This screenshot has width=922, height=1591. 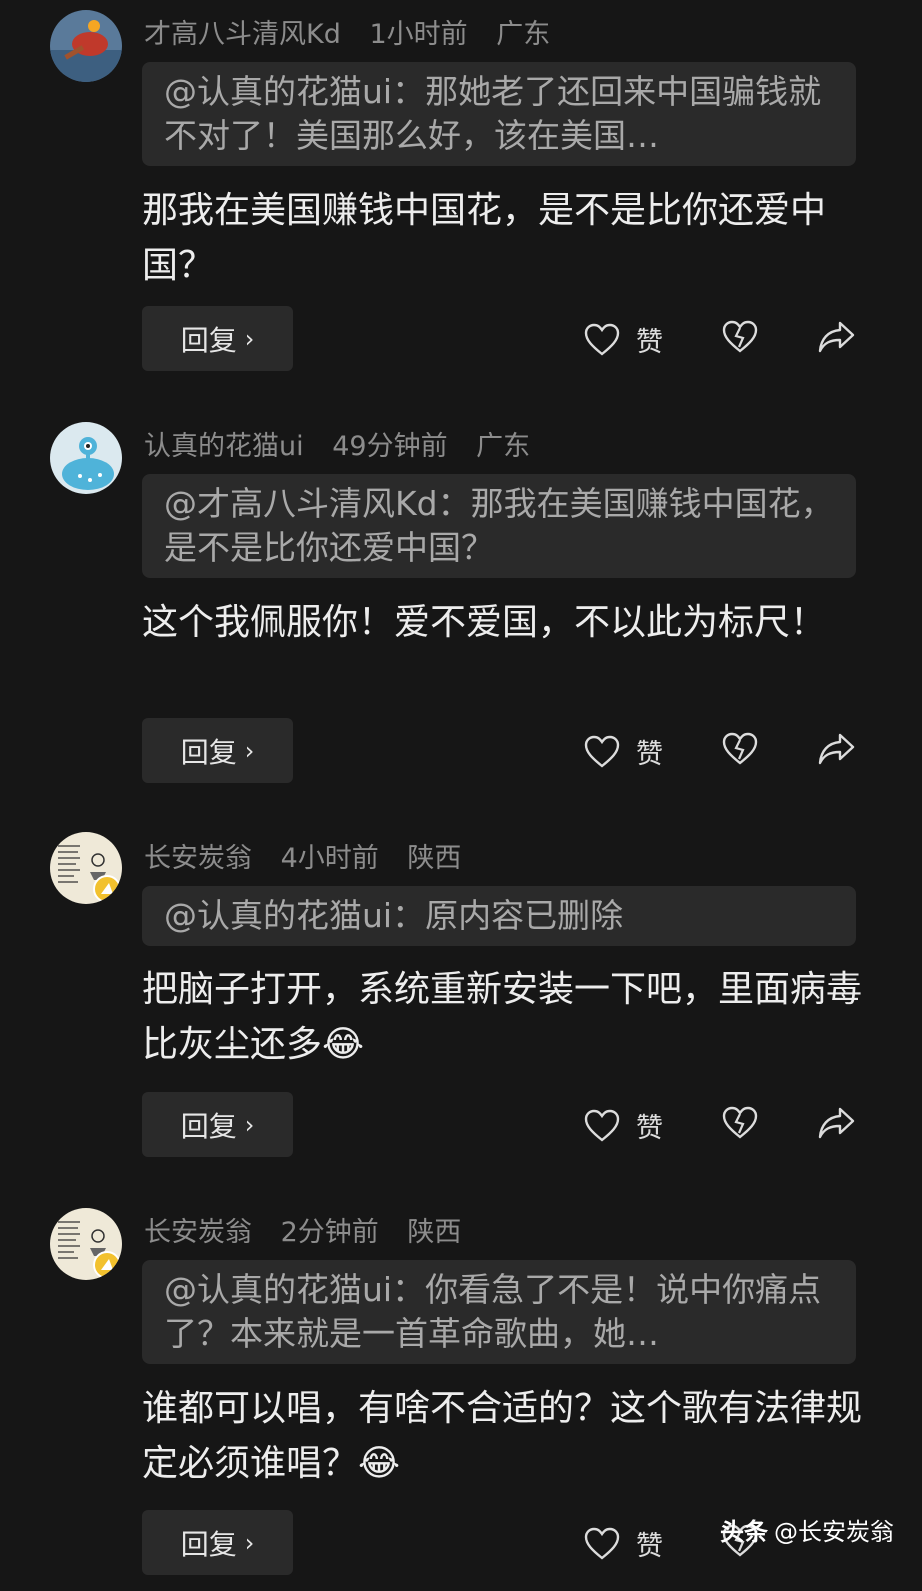 I want to click on timestamp: 49分钟前, so click(x=390, y=446).